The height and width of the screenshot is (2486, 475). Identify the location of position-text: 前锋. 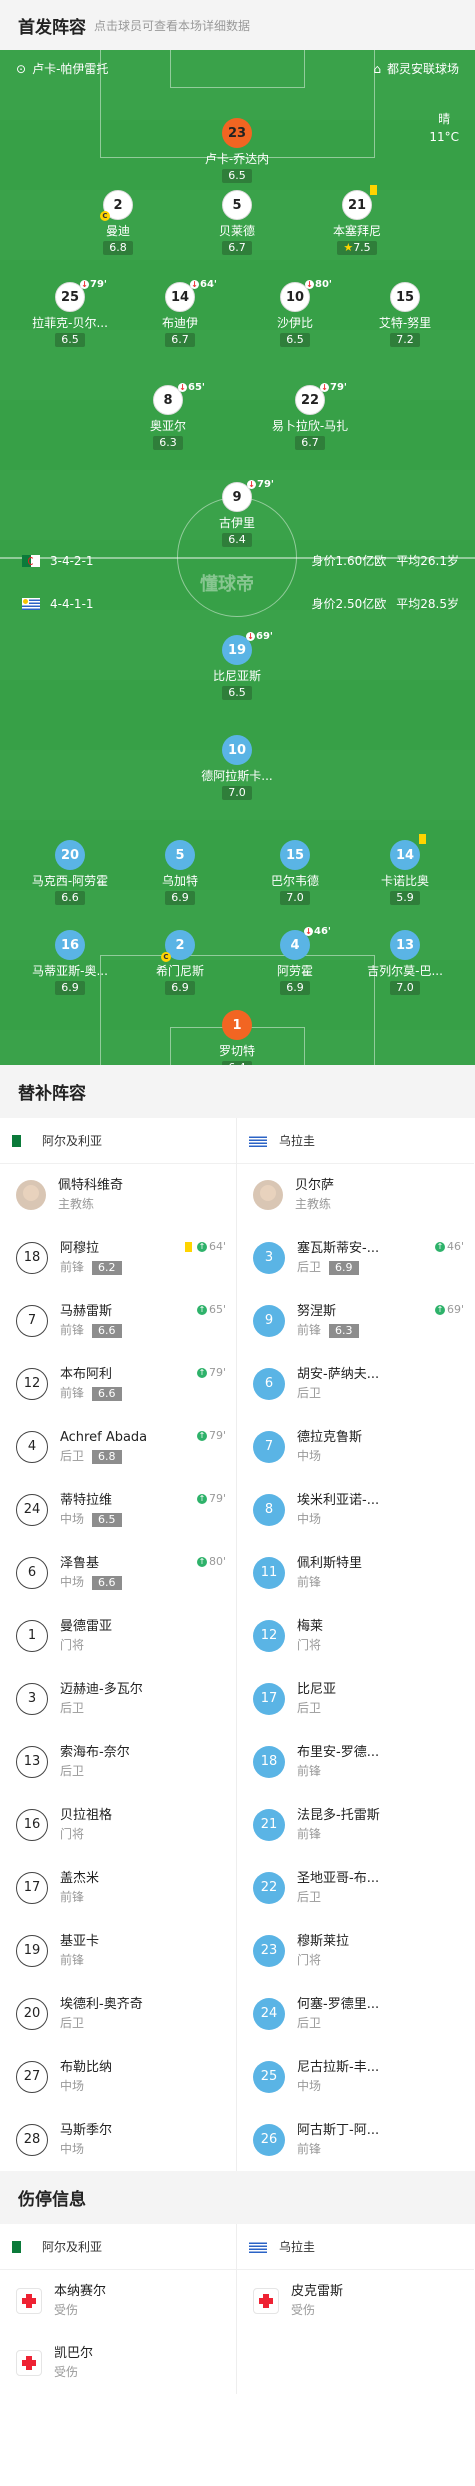
(309, 1770).